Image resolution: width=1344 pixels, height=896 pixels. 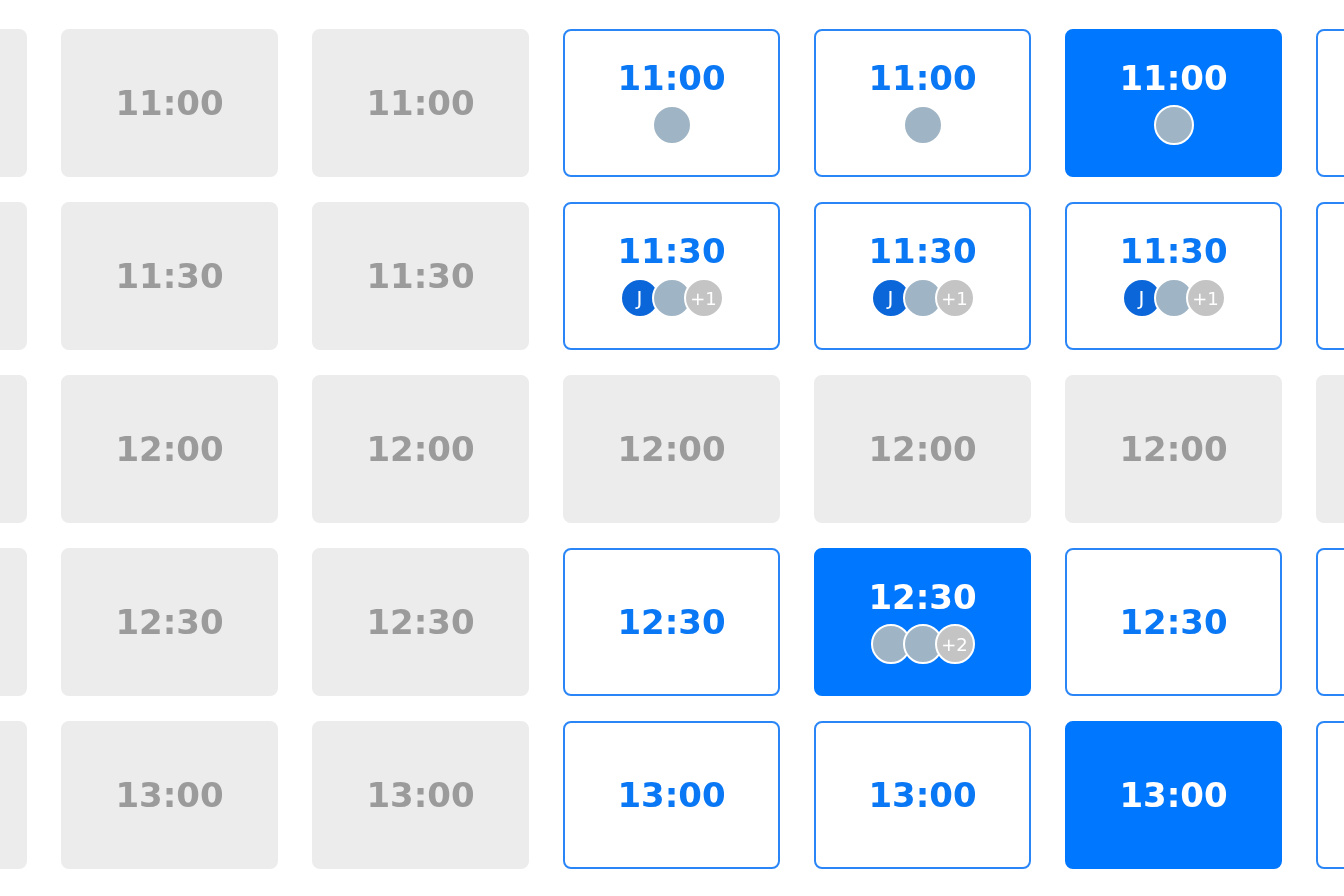 I want to click on time-slot: 12:30 +2, so click(x=922, y=622).